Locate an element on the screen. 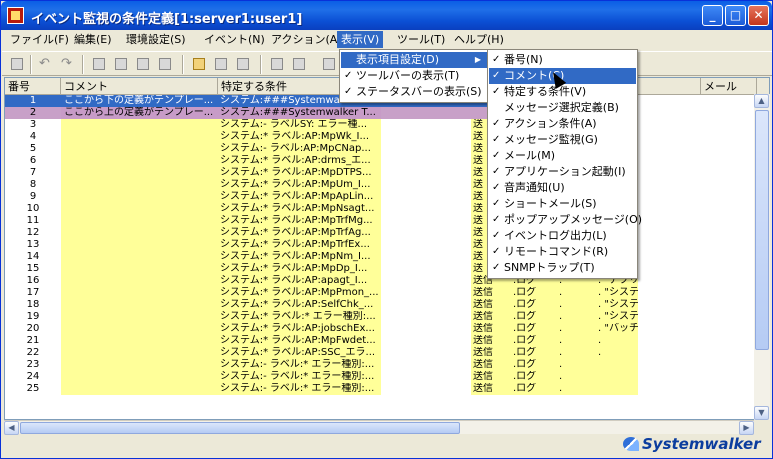 This screenshot has width=773, height=459. table-row: 25 システム:- ラベル:* エラー種別:... 送信 .ログ. is located at coordinates (387, 389).